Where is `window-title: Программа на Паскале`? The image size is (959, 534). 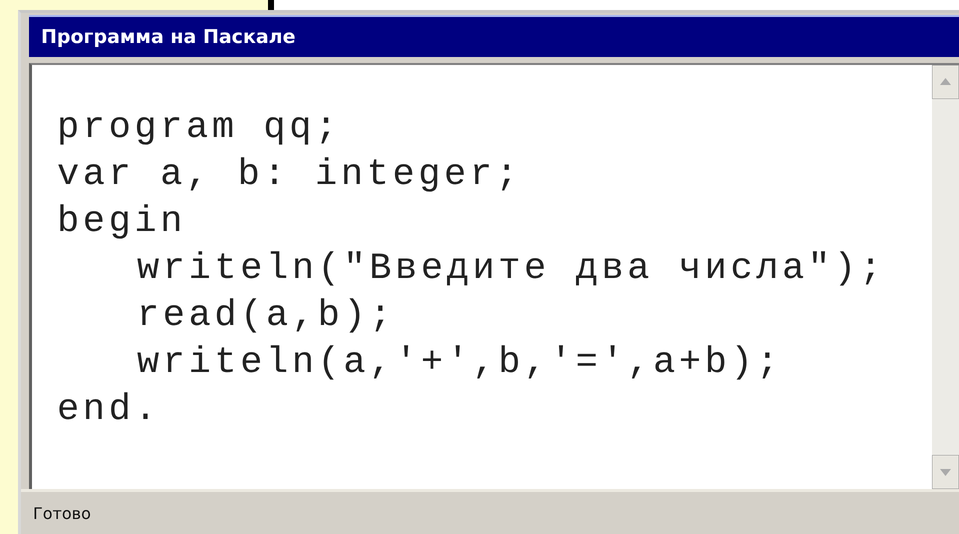 window-title: Программа на Паскале is located at coordinates (494, 36).